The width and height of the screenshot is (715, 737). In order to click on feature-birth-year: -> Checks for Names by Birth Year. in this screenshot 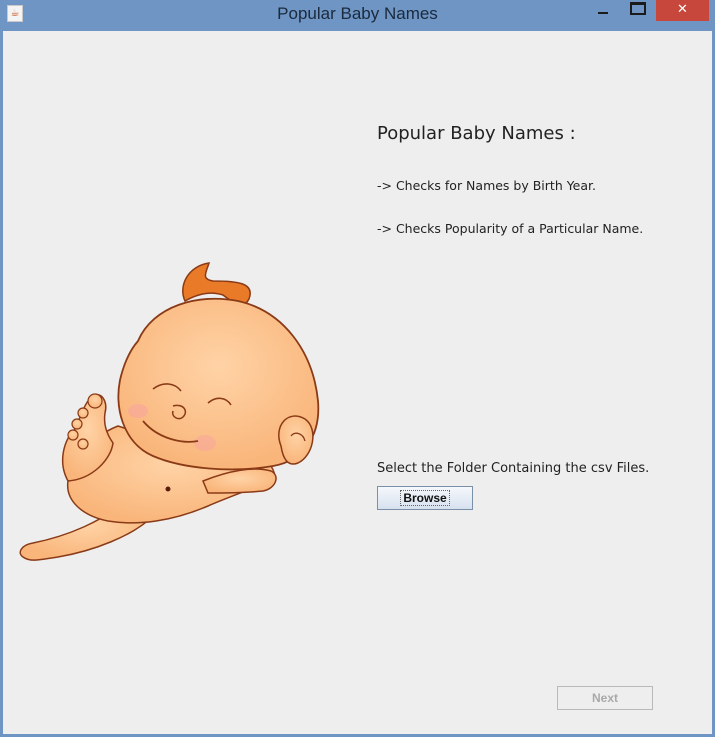, I will do `click(487, 185)`.